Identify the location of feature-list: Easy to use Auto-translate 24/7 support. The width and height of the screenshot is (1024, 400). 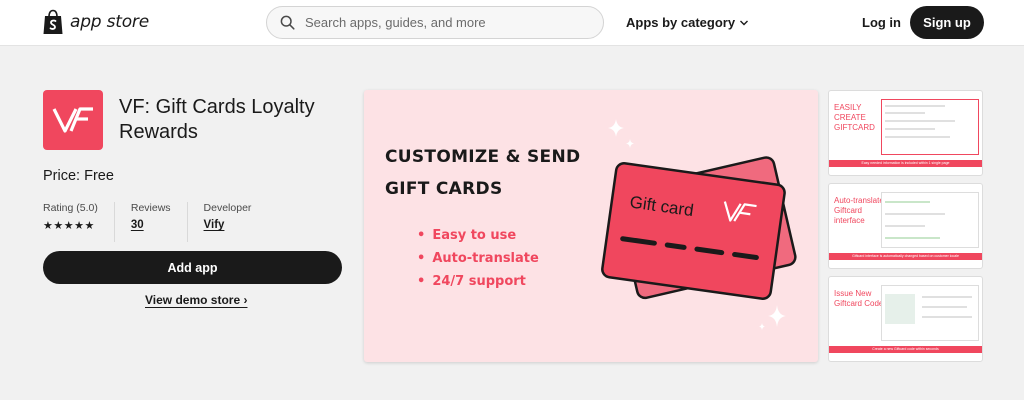
(478, 258).